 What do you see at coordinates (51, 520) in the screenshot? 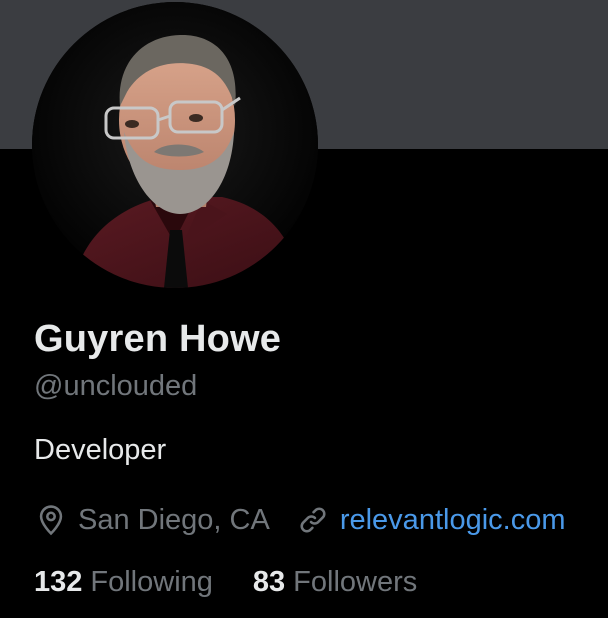
I see `location-pin-icon` at bounding box center [51, 520].